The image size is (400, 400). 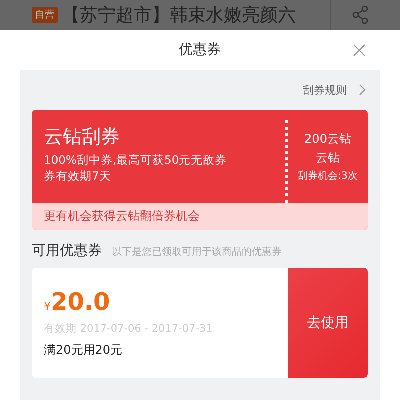 What do you see at coordinates (78, 176) in the screenshot?
I see `scratch-validity: 券有效期7天` at bounding box center [78, 176].